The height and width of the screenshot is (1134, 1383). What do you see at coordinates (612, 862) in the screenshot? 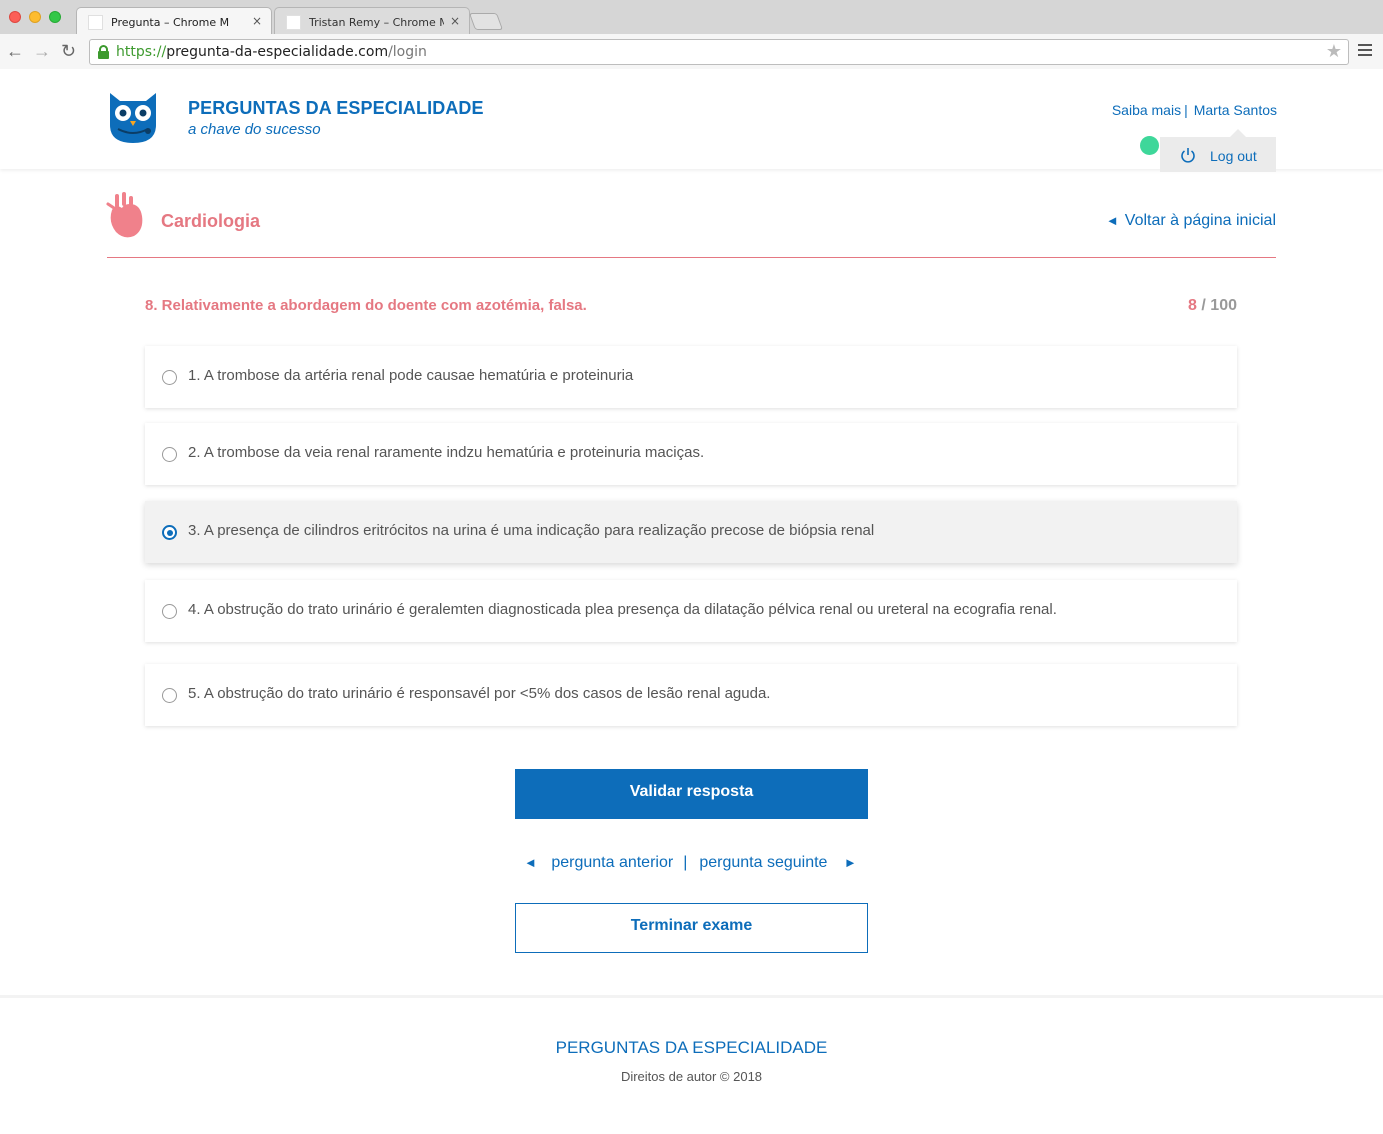
I see `previous-question-link: pergunta anterior` at bounding box center [612, 862].